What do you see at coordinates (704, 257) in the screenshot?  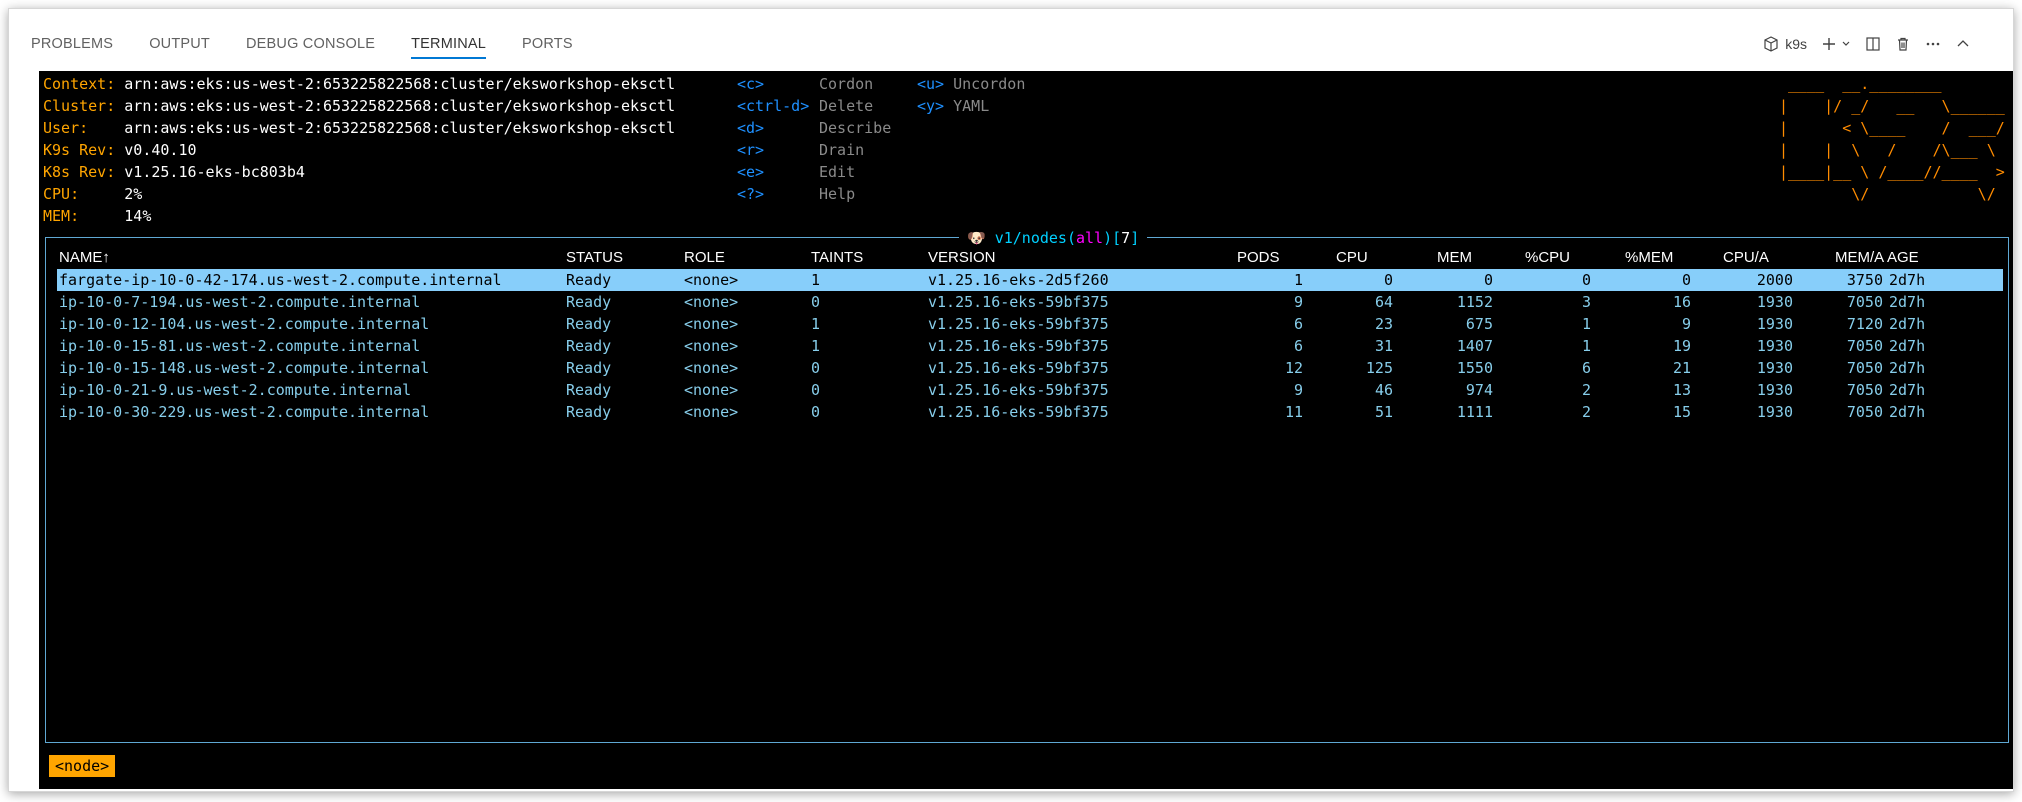 I see `col-role: ROLE` at bounding box center [704, 257].